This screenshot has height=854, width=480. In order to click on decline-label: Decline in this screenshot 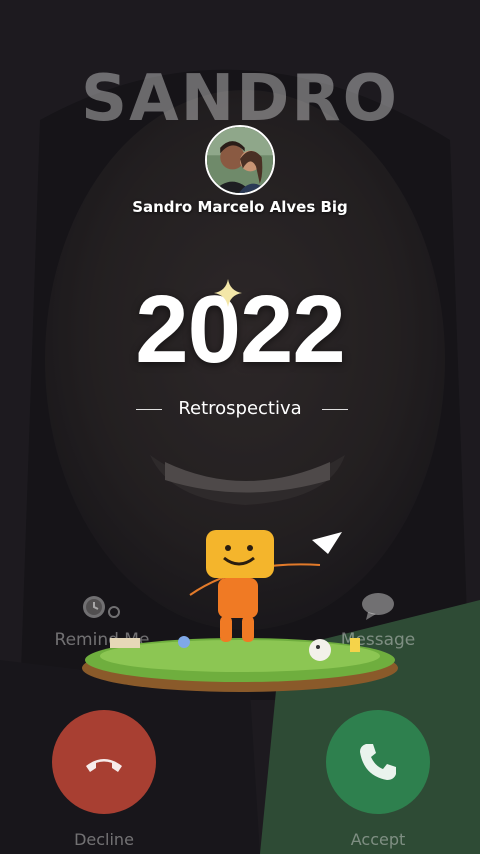, I will do `click(104, 839)`.